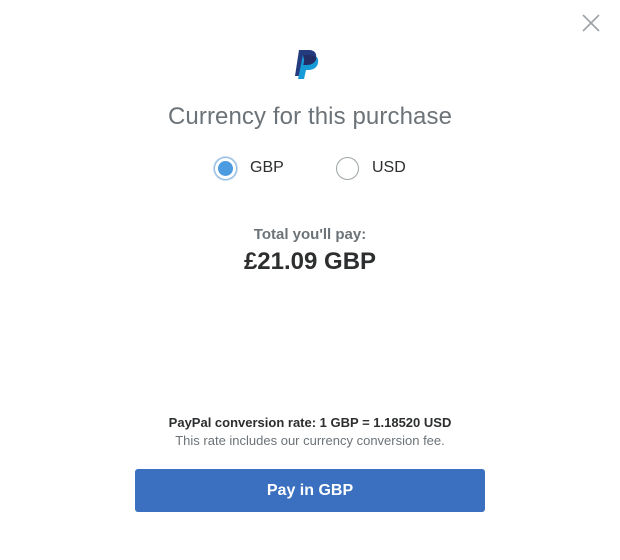  What do you see at coordinates (389, 167) in the screenshot?
I see `radio-label-usd: USD` at bounding box center [389, 167].